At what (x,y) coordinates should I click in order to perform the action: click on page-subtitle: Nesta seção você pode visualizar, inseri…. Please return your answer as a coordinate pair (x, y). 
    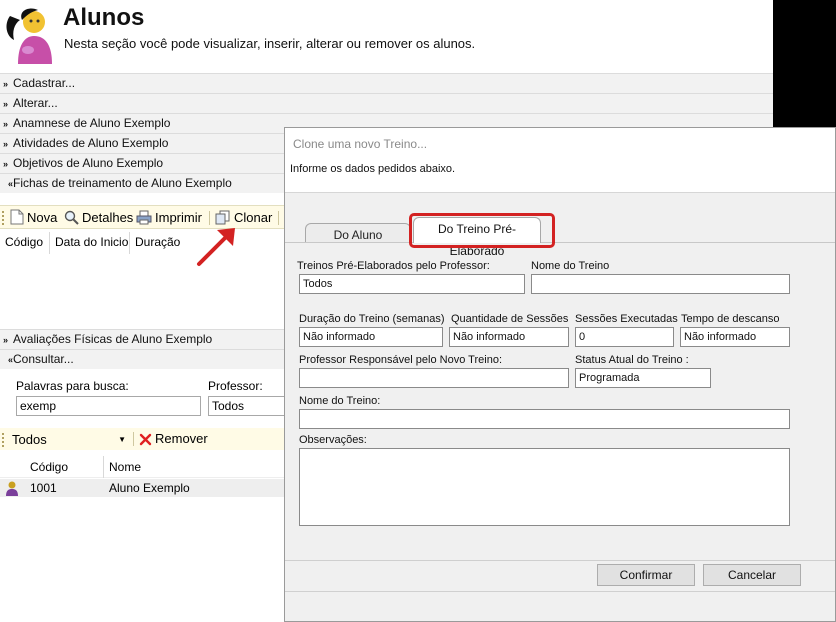
    Looking at the image, I should click on (270, 43).